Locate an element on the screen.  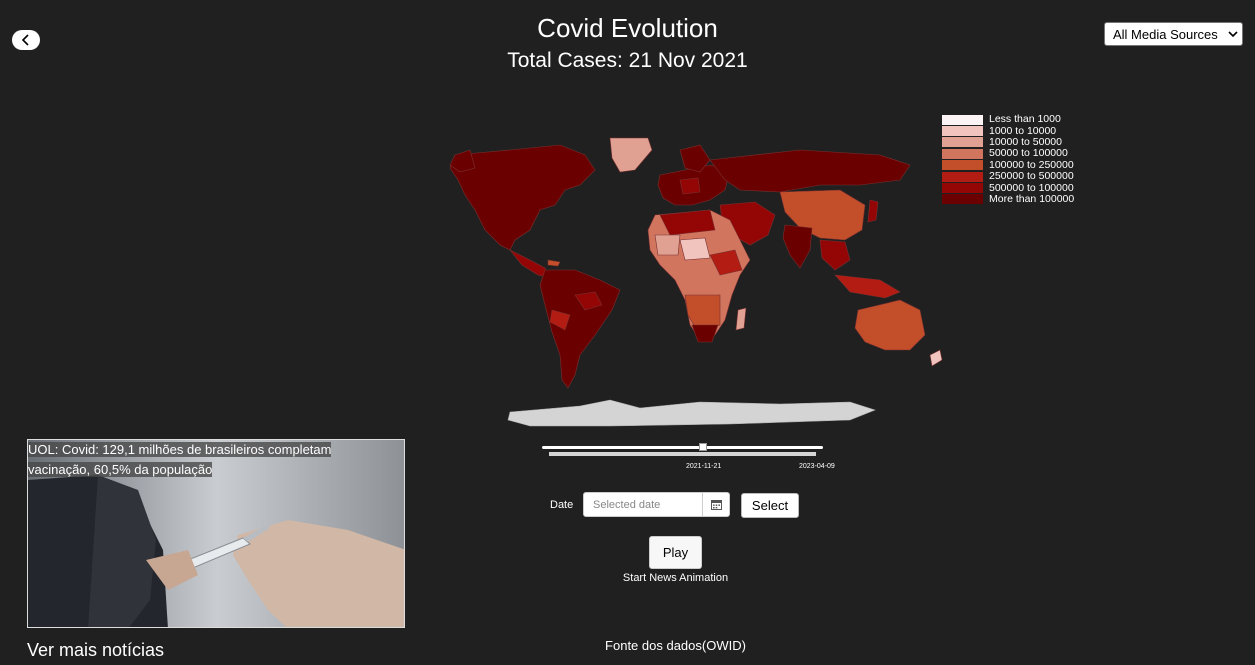
legend-item: 250000 to 500000 is located at coordinates (1008, 176).